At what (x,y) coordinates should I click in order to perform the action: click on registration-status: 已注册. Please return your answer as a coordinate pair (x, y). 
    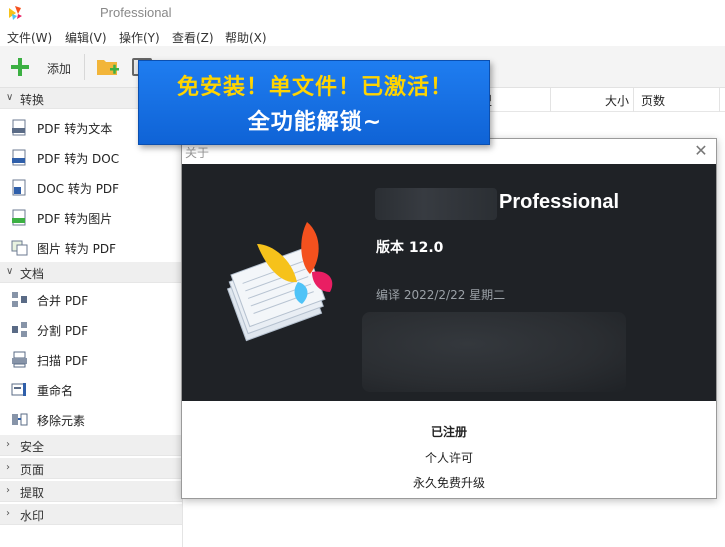
    Looking at the image, I should click on (448, 432).